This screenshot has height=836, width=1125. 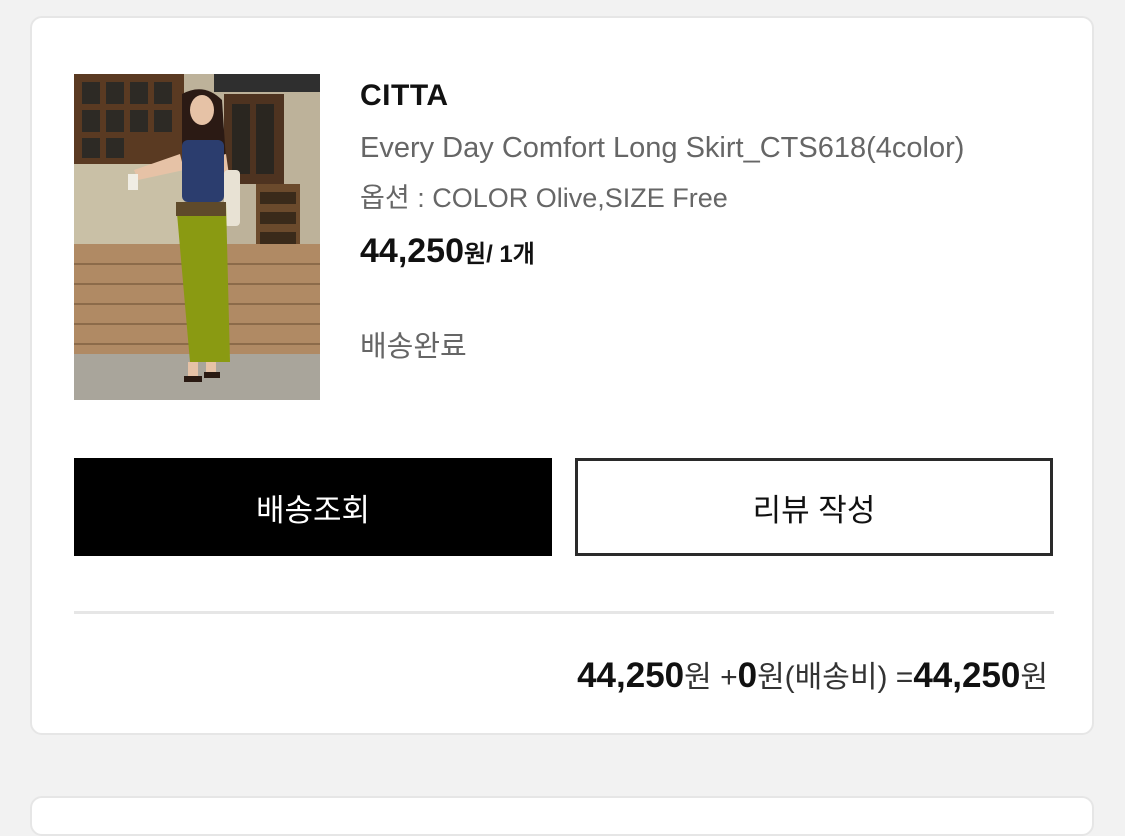 I want to click on product-image, so click(x=197, y=237).